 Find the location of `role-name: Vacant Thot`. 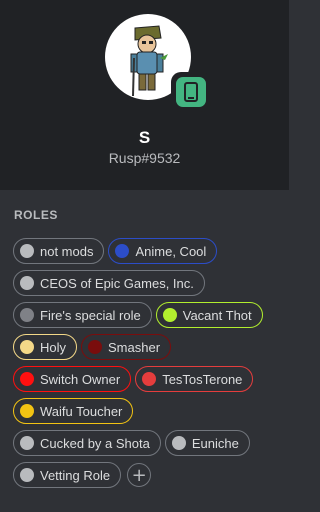

role-name: Vacant Thot is located at coordinates (217, 315).